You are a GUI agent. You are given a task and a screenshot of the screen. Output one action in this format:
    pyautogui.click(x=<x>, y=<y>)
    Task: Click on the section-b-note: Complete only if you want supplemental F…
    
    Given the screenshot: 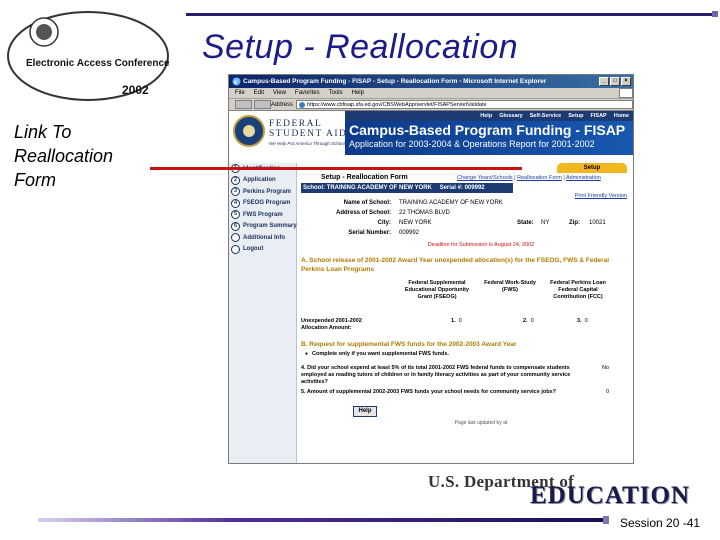 What is the action you would take?
    pyautogui.click(x=466, y=354)
    